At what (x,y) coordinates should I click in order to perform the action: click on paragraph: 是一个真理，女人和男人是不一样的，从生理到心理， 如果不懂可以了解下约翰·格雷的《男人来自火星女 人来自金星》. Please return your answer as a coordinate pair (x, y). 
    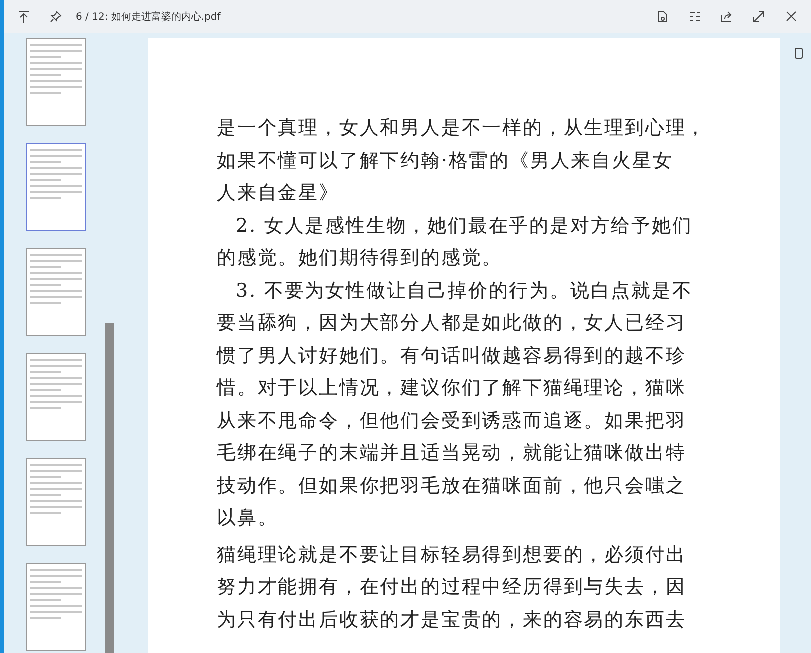
    Looking at the image, I should click on (462, 161).